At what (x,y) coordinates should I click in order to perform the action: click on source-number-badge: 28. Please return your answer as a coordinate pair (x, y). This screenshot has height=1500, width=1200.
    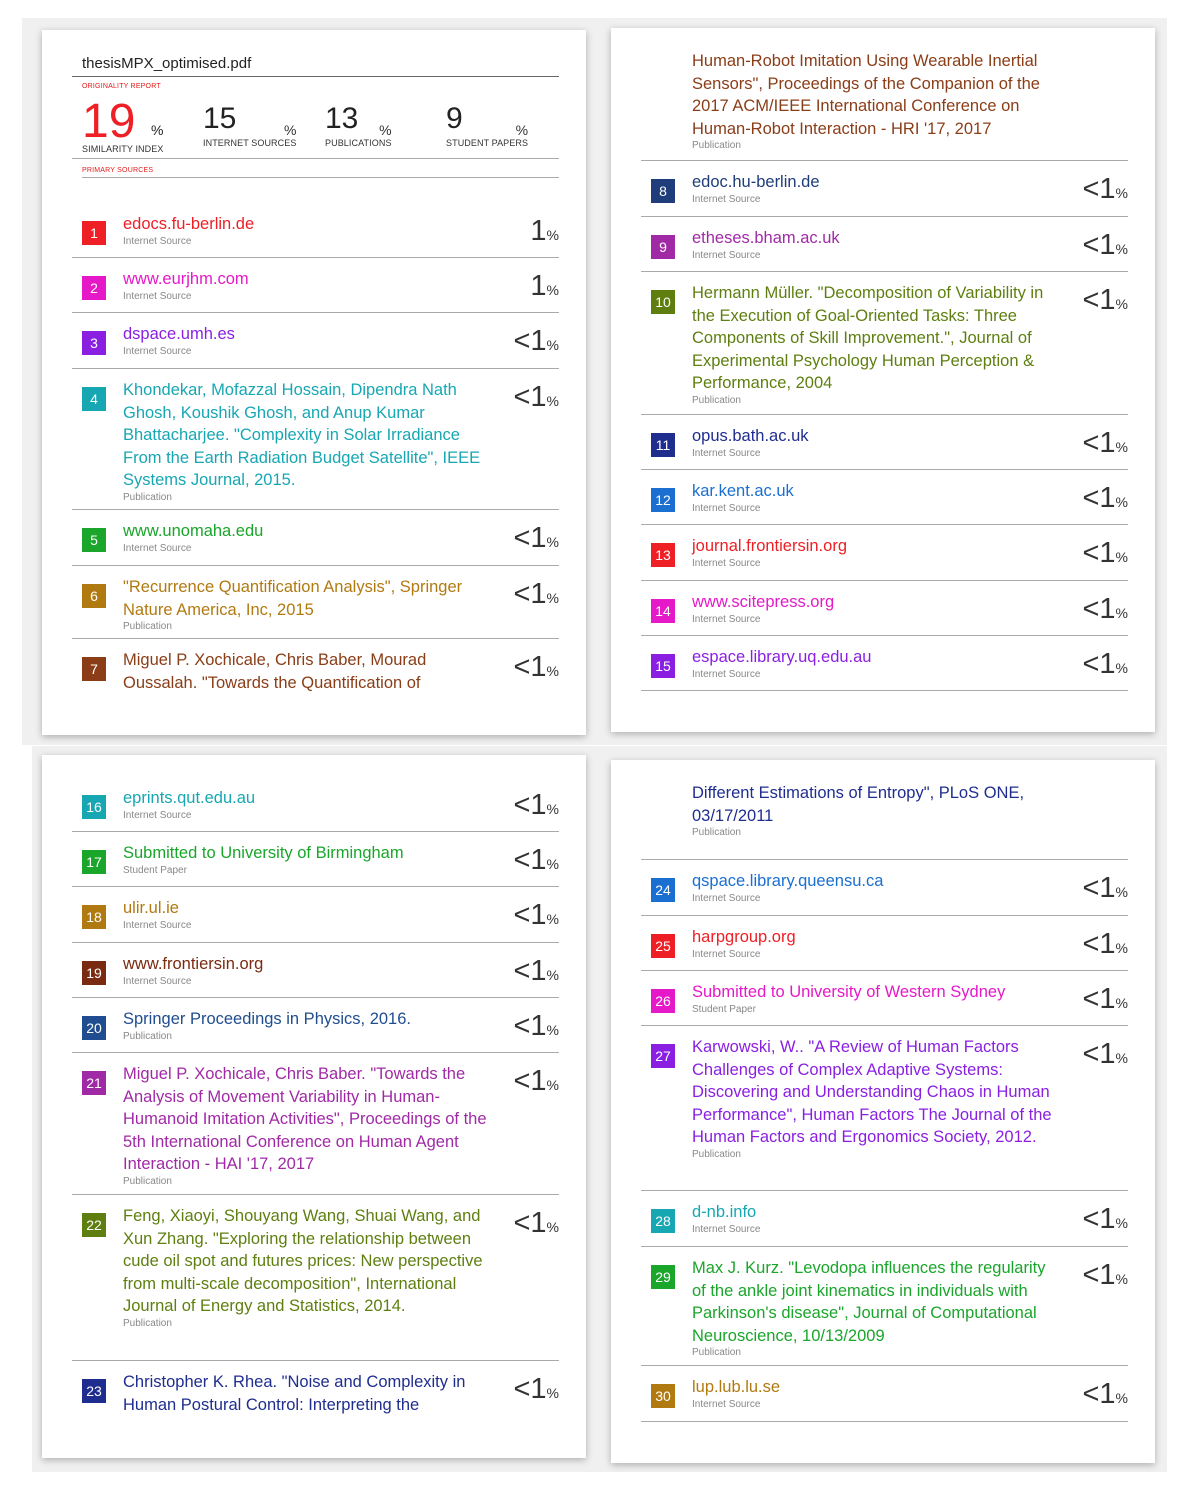
    Looking at the image, I should click on (663, 1221).